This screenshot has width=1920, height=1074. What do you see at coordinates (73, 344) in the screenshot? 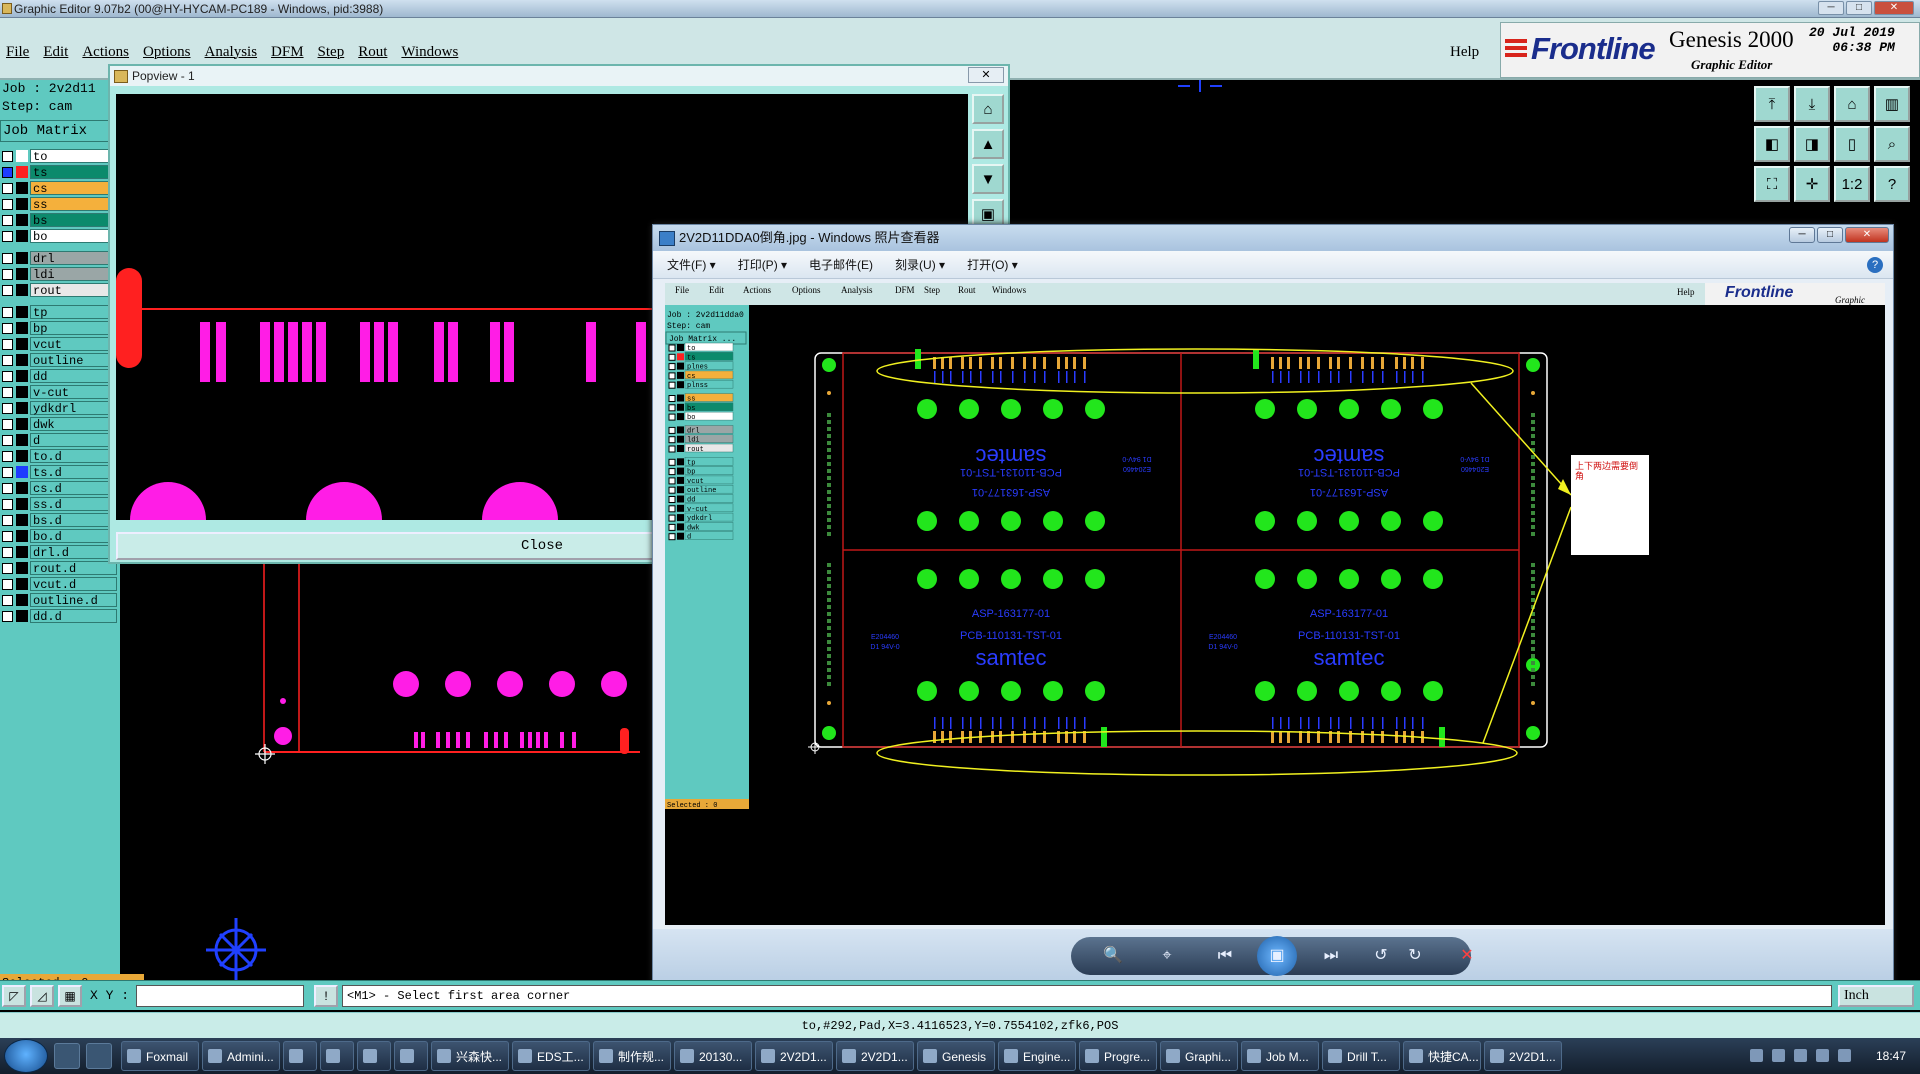
I see `layer-name: vcut` at bounding box center [73, 344].